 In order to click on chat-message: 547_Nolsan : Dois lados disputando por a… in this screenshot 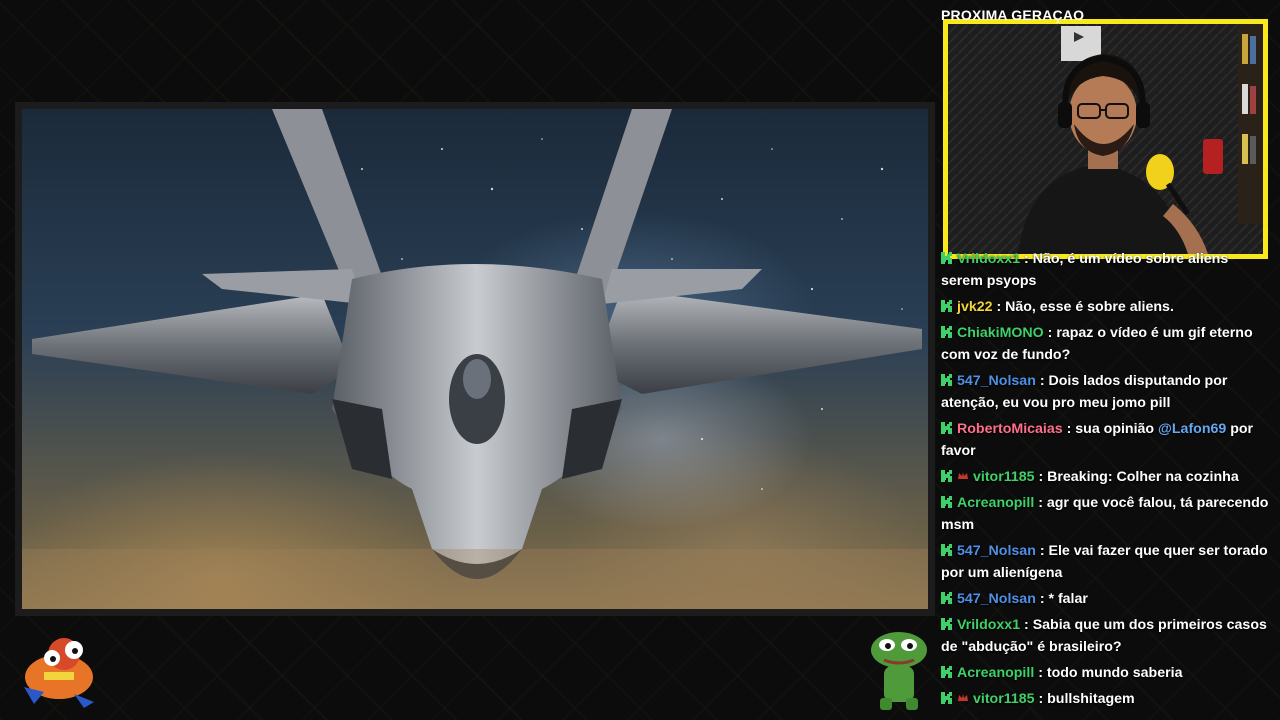, I will do `click(1106, 392)`.